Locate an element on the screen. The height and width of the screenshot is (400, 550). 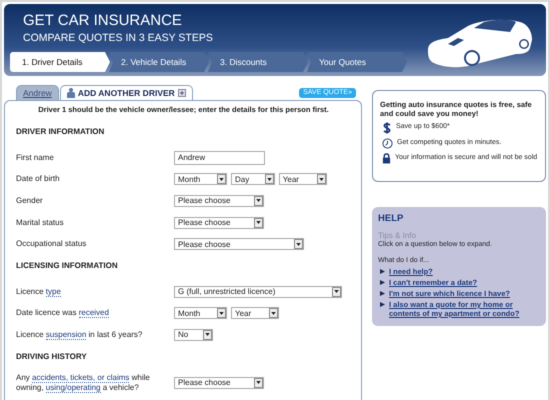
step-tab: 1. Driver Details is located at coordinates (60, 62).